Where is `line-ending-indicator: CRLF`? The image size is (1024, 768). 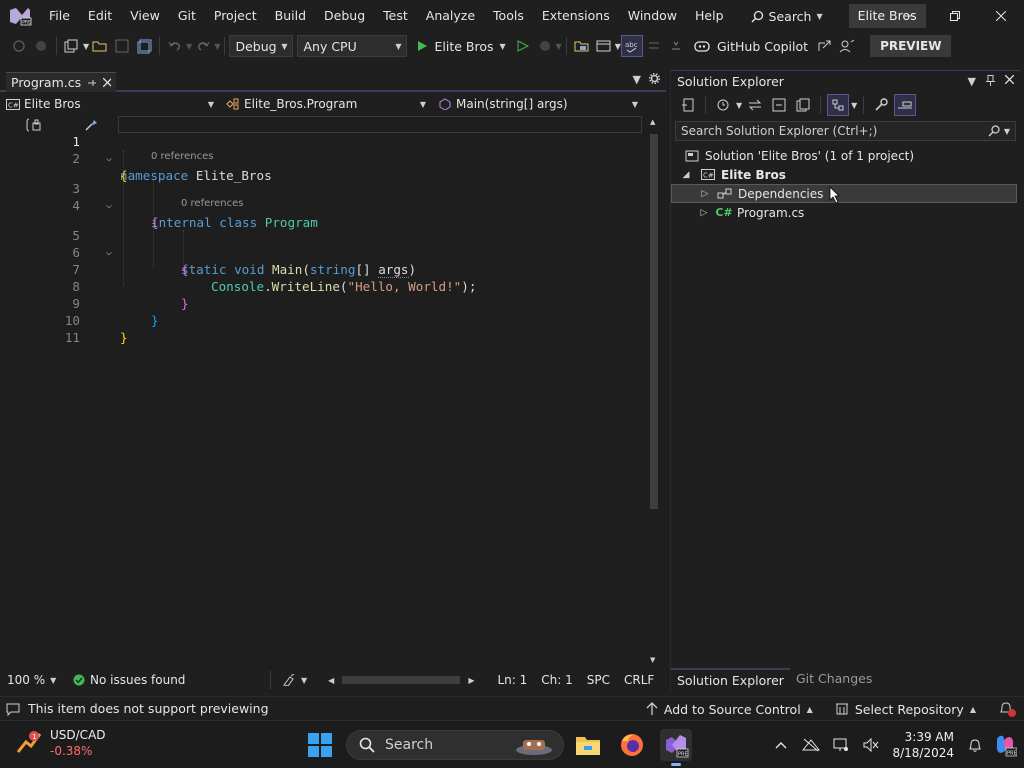
line-ending-indicator: CRLF is located at coordinates (639, 680).